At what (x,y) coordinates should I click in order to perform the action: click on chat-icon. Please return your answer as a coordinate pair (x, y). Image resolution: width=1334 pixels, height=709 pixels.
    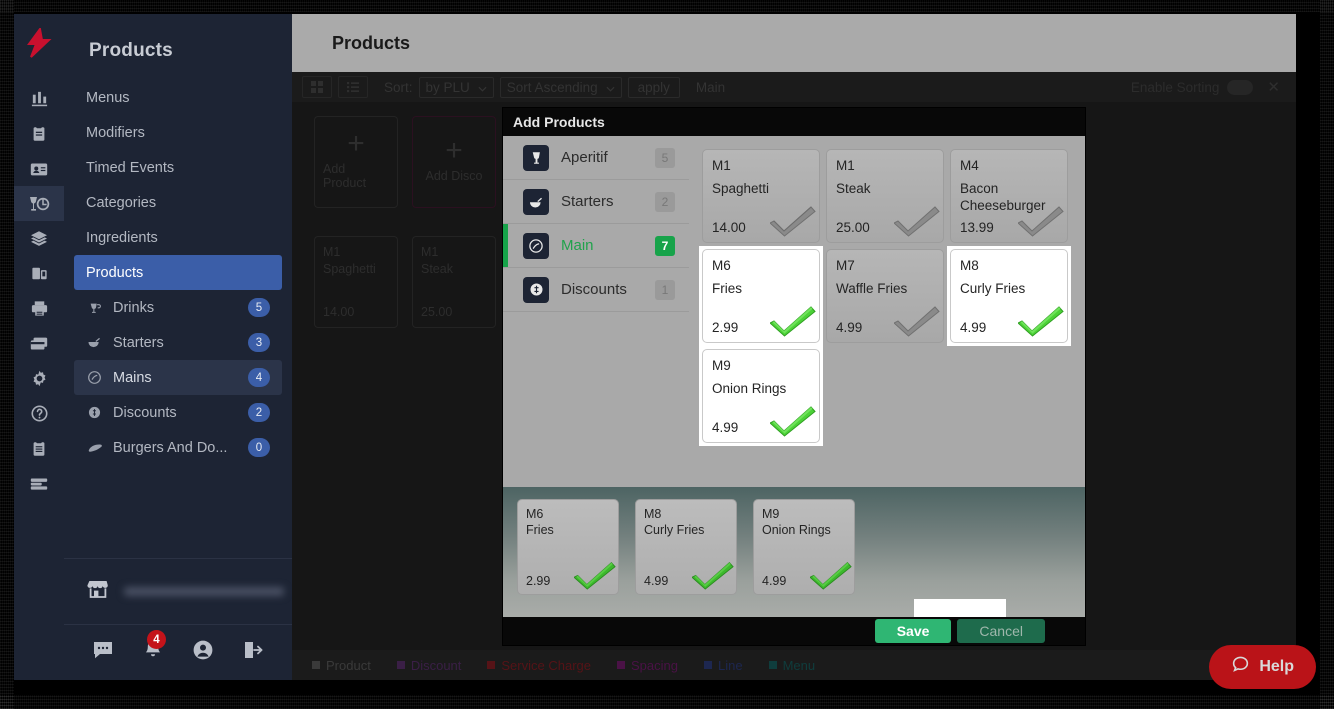
    Looking at the image, I should click on (103, 652).